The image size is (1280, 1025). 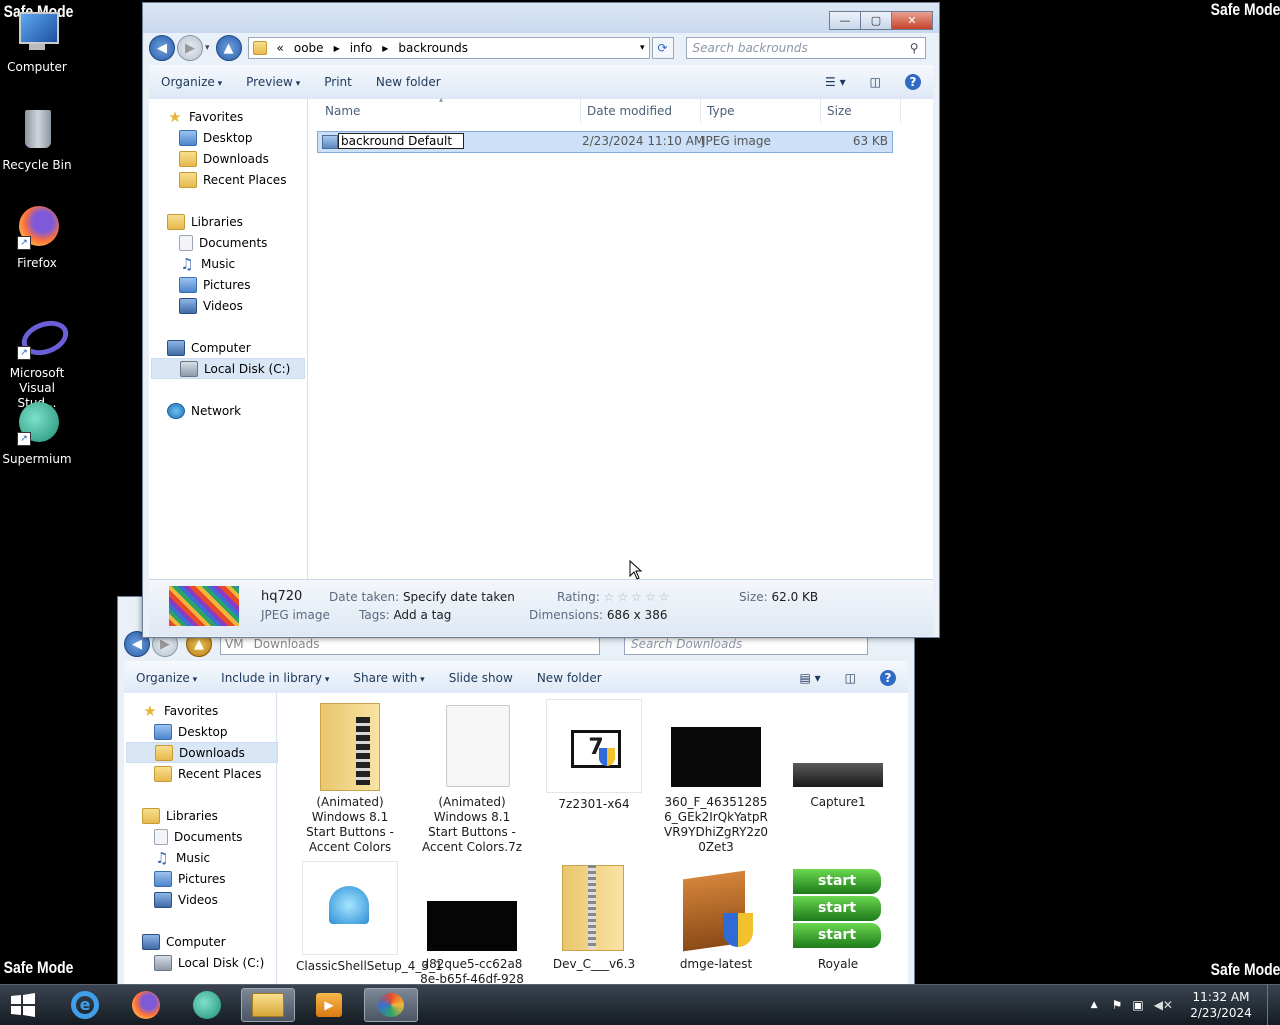 I want to click on maximize-button: ▢, so click(x=876, y=20).